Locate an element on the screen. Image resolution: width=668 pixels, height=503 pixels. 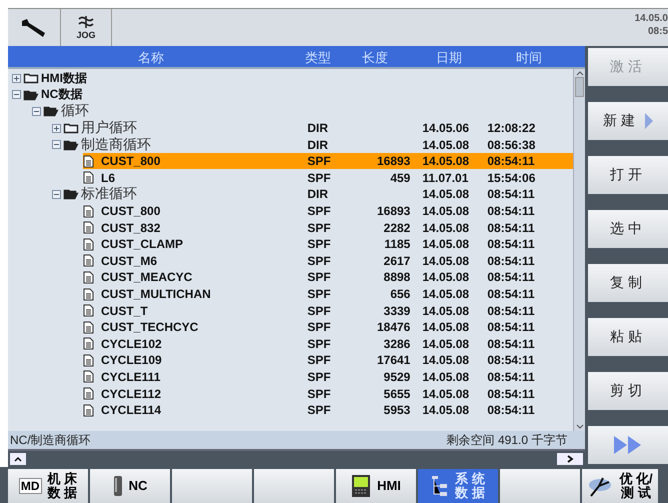
chevron-right-icon is located at coordinates (570, 459).